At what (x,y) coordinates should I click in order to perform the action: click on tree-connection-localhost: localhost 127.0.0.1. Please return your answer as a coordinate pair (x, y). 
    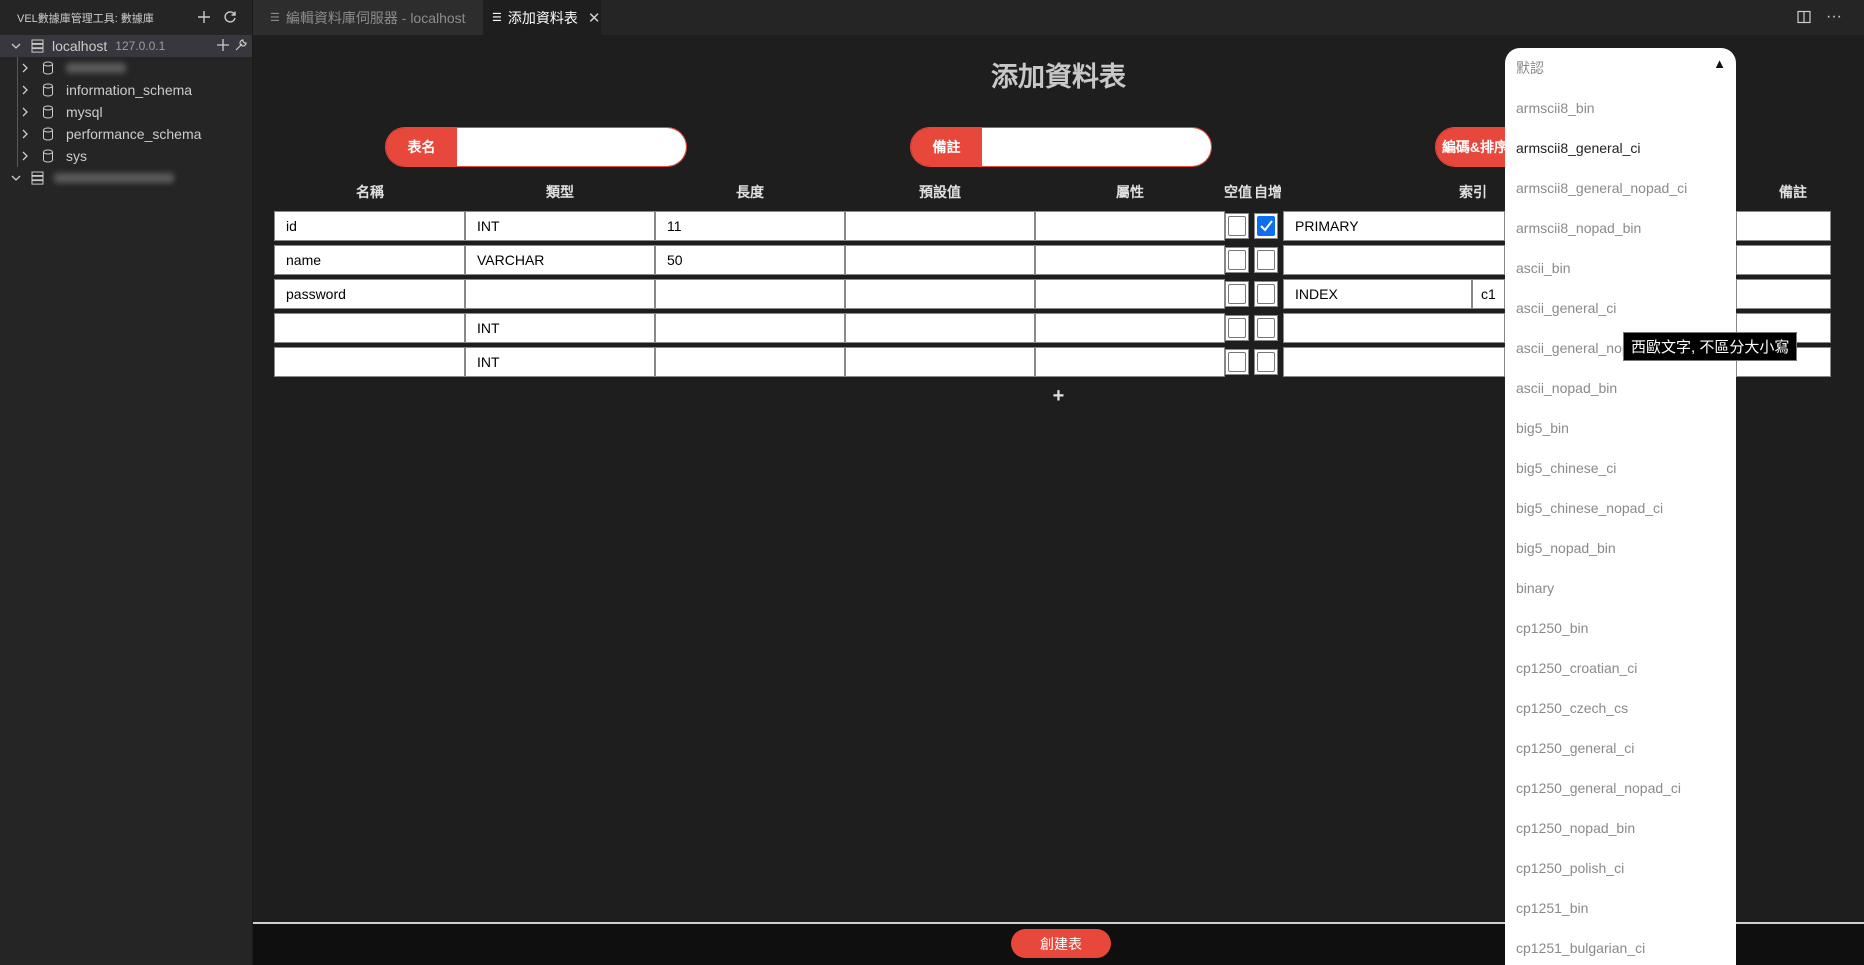
    Looking at the image, I should click on (126, 46).